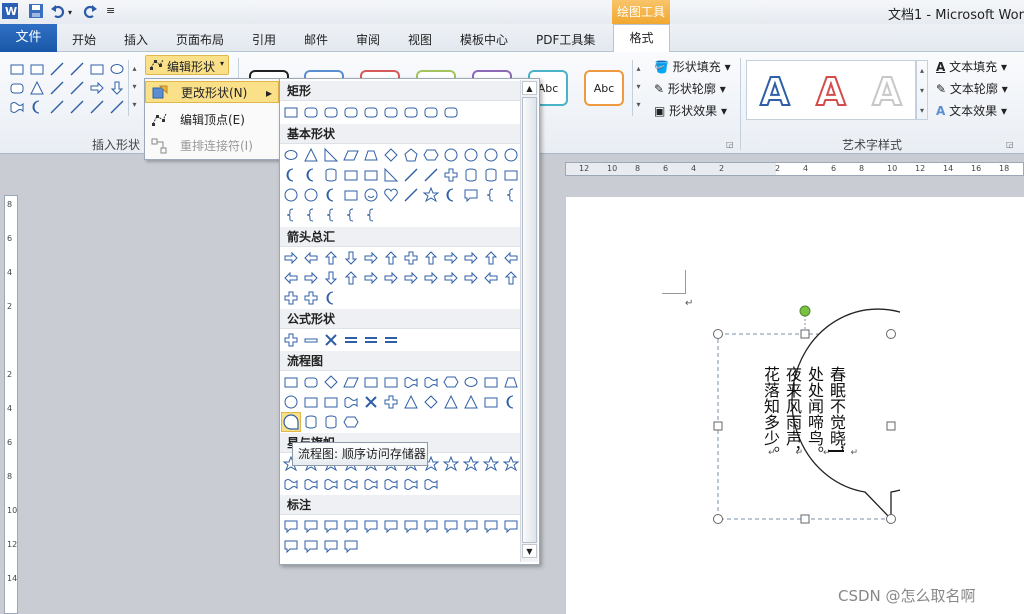 The width and height of the screenshot is (1024, 614). I want to click on text-outline-button: ✎ 文本轮廓 ▾, so click(972, 88).